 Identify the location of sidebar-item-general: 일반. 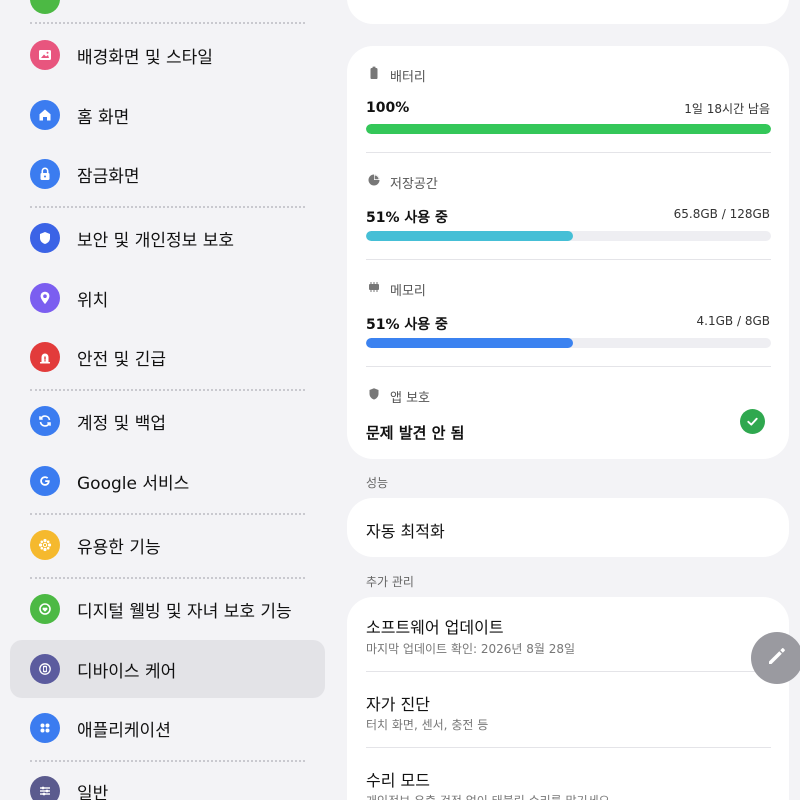
(167, 781).